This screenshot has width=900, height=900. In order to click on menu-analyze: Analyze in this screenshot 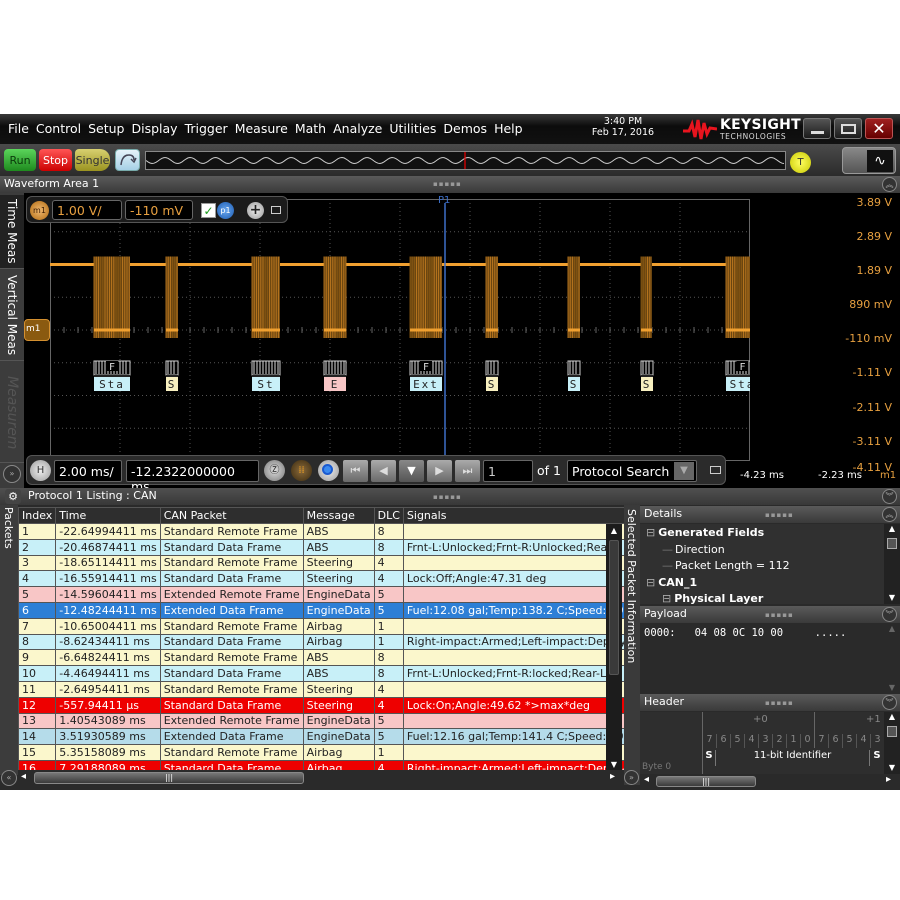, I will do `click(357, 128)`.